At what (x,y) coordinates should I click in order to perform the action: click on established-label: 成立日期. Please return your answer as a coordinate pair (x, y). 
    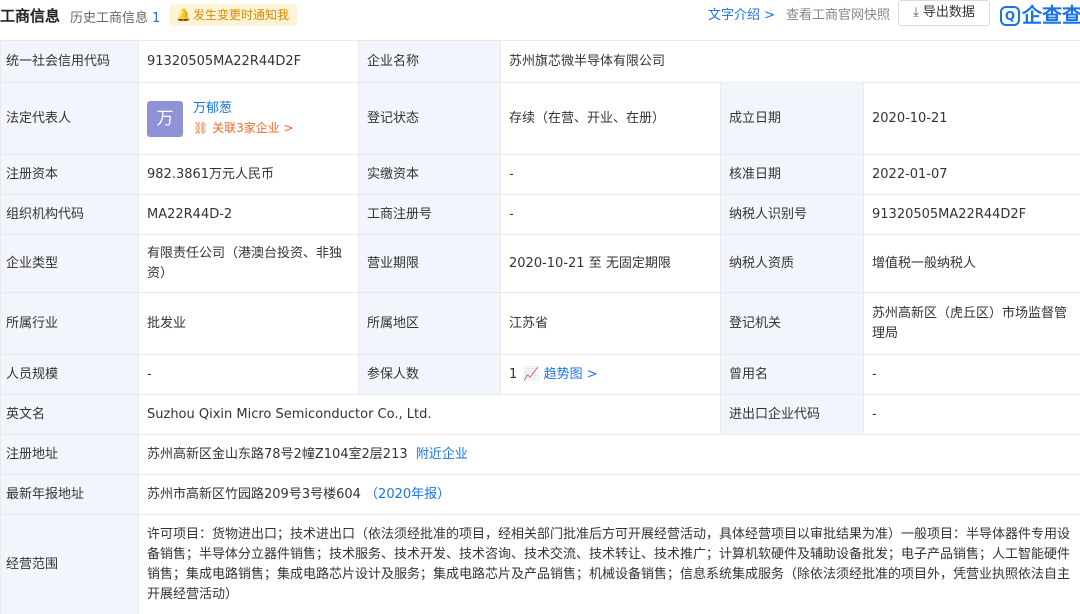
    Looking at the image, I should click on (792, 118).